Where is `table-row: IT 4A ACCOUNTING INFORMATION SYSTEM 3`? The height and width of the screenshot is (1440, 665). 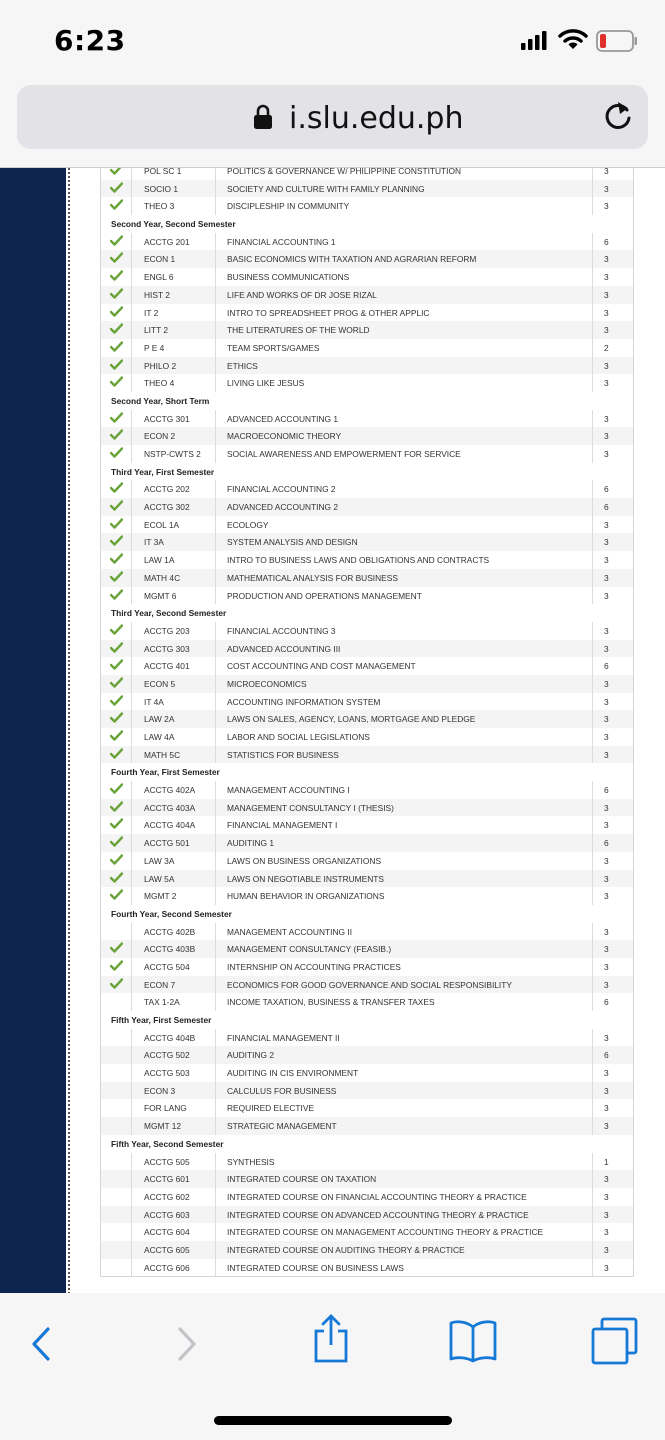 table-row: IT 4A ACCOUNTING INFORMATION SYSTEM 3 is located at coordinates (367, 701).